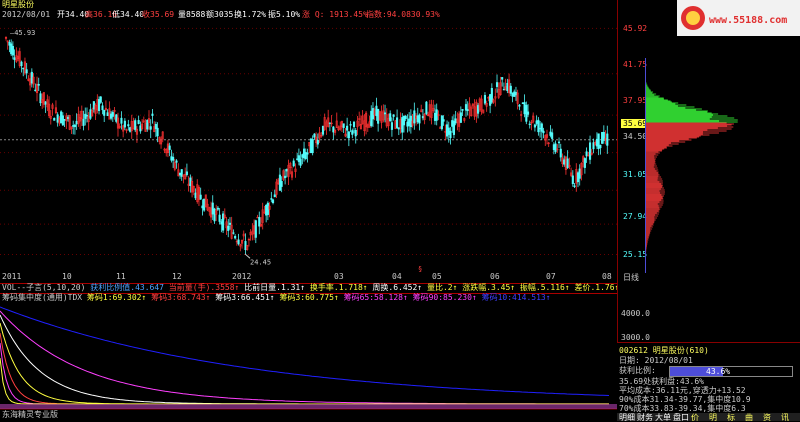 This screenshot has width=800, height=422. I want to click on tab-4: 价, so click(695, 417).